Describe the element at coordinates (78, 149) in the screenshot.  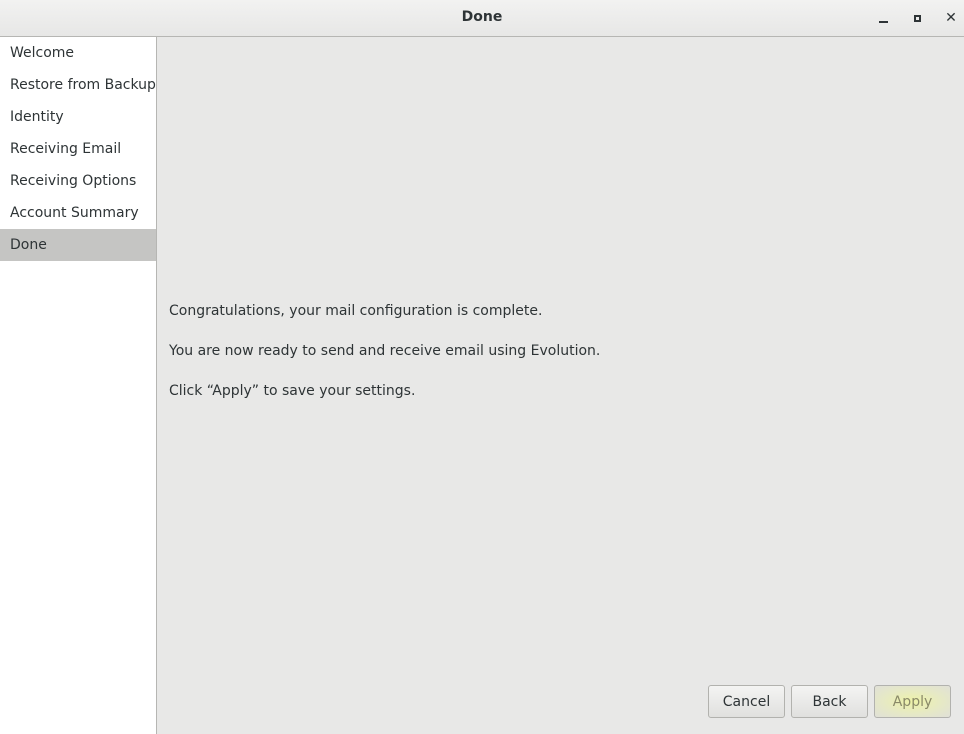
I see `sidebar-item-receiving-email: Receiving Email` at that location.